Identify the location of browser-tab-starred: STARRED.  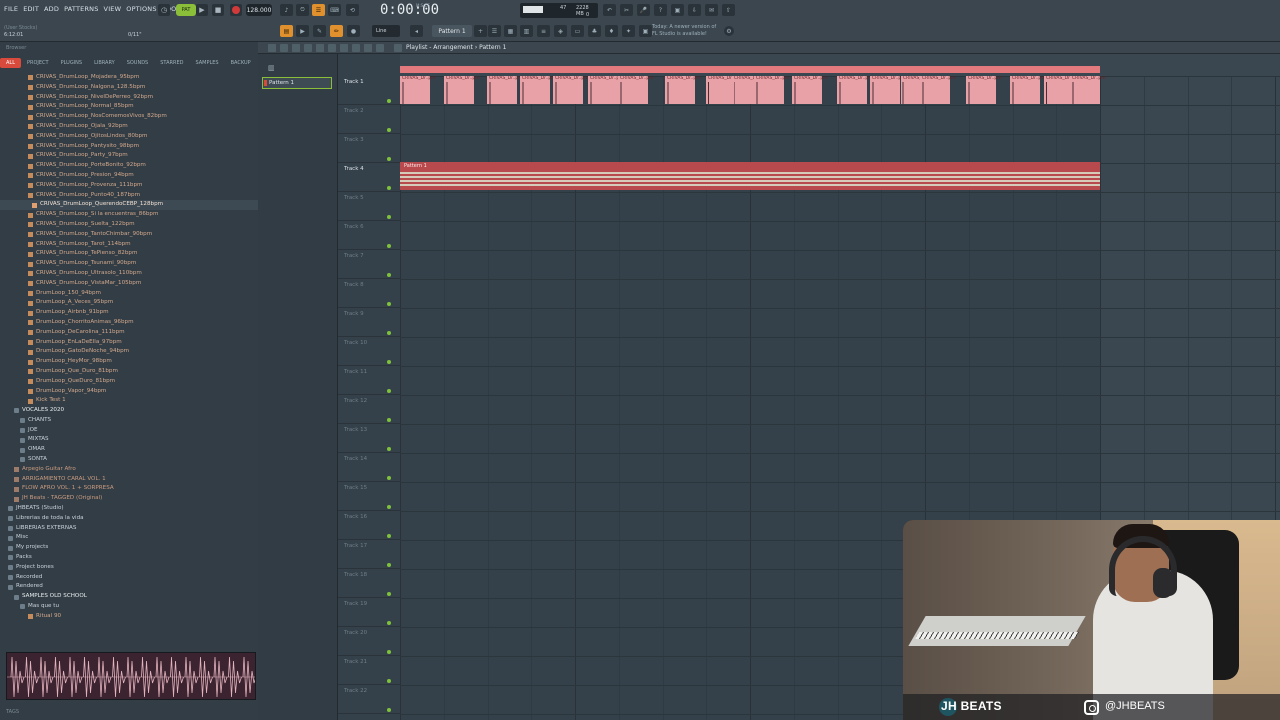
(171, 63).